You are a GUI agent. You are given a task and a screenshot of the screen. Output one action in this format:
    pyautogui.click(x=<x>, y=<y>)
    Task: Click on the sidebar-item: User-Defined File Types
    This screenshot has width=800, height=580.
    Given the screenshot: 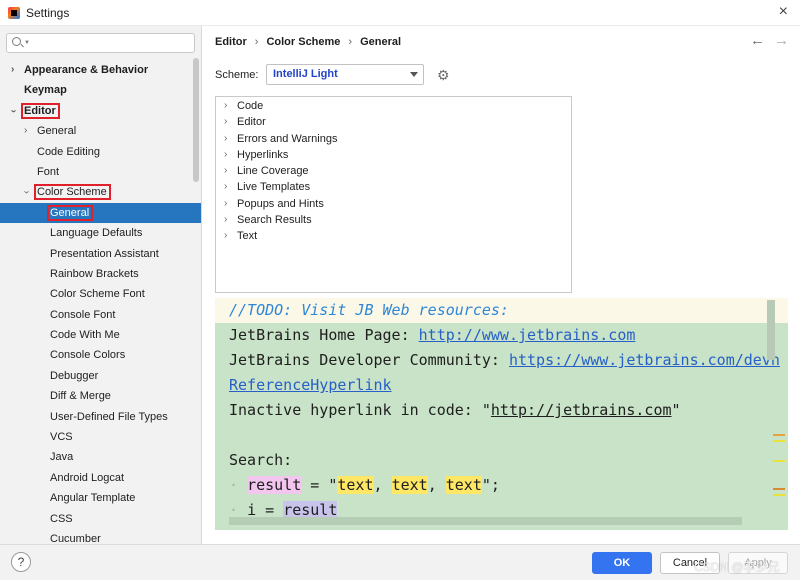 What is the action you would take?
    pyautogui.click(x=100, y=417)
    